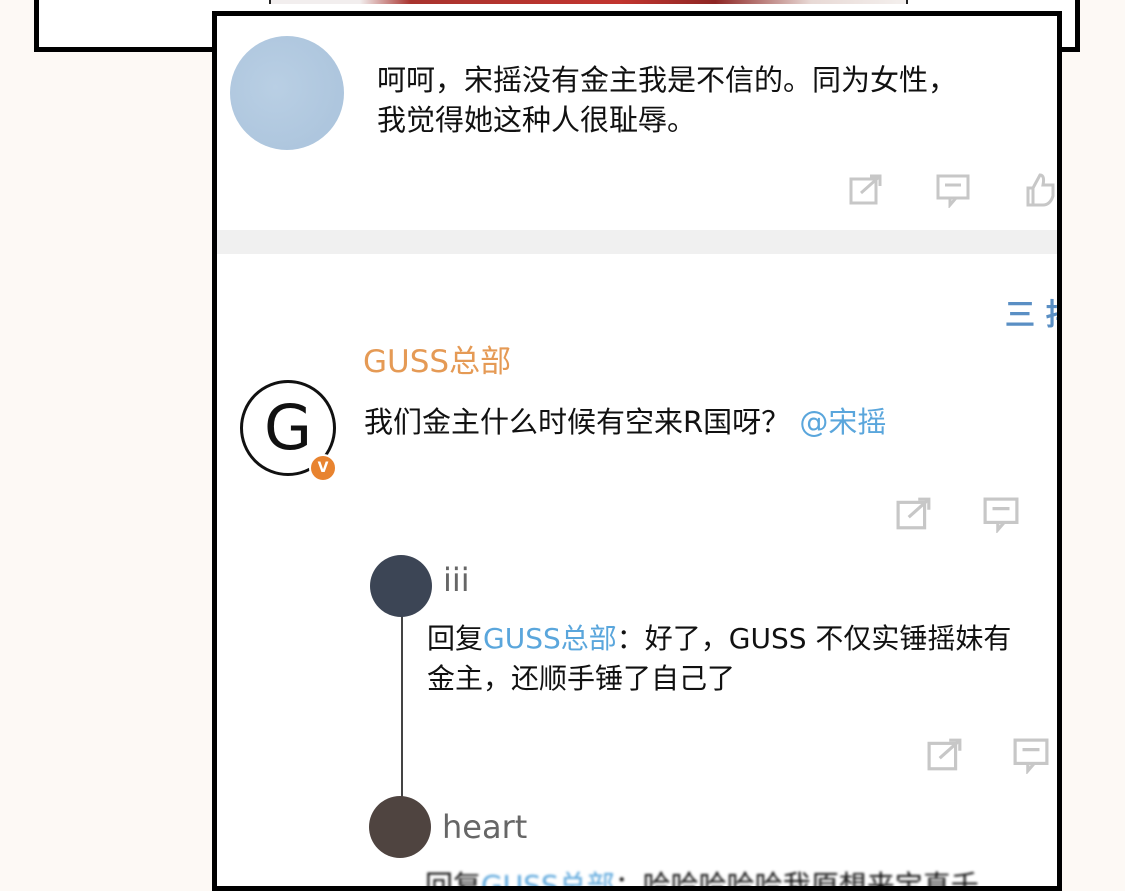 This screenshot has width=1125, height=891. What do you see at coordinates (537, 120) in the screenshot?
I see `comment-text-line2: 我觉得她这种人很耻辱。` at bounding box center [537, 120].